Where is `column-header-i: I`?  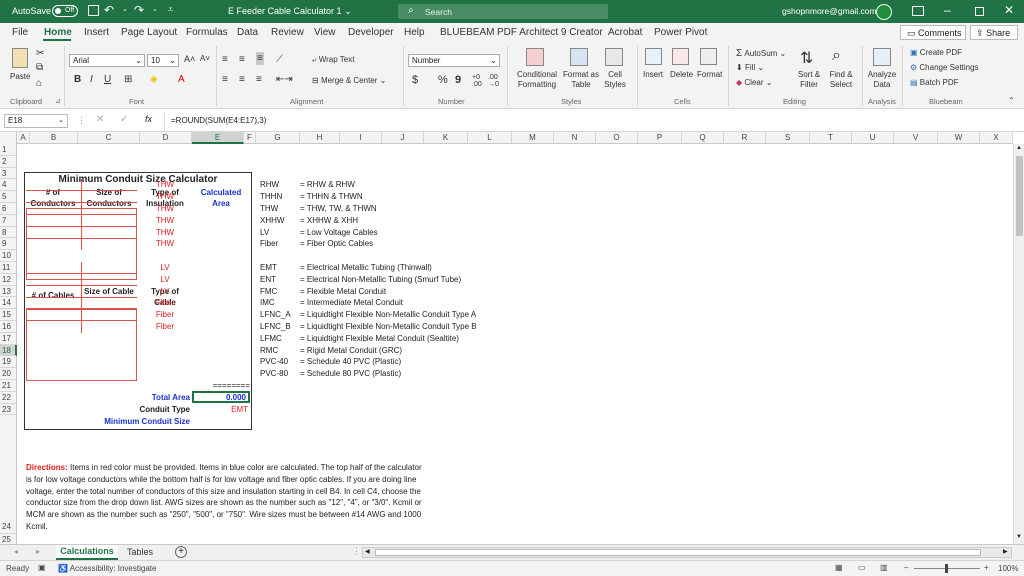
column-header-i: I is located at coordinates (361, 138).